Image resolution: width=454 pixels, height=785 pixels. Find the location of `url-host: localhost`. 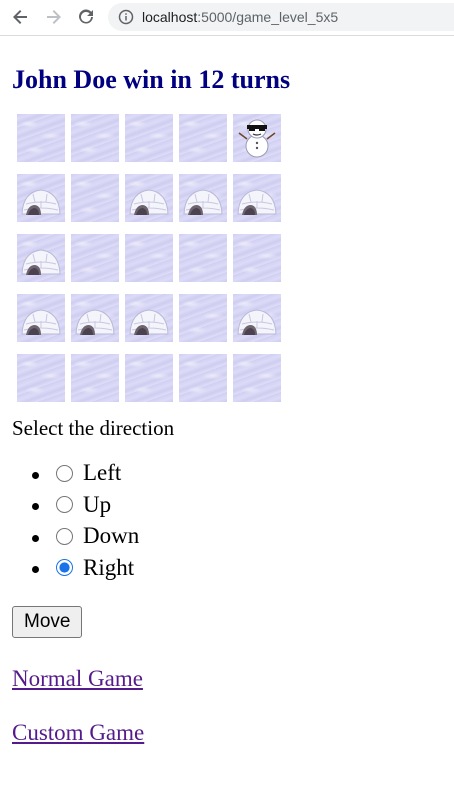

url-host: localhost is located at coordinates (170, 17).